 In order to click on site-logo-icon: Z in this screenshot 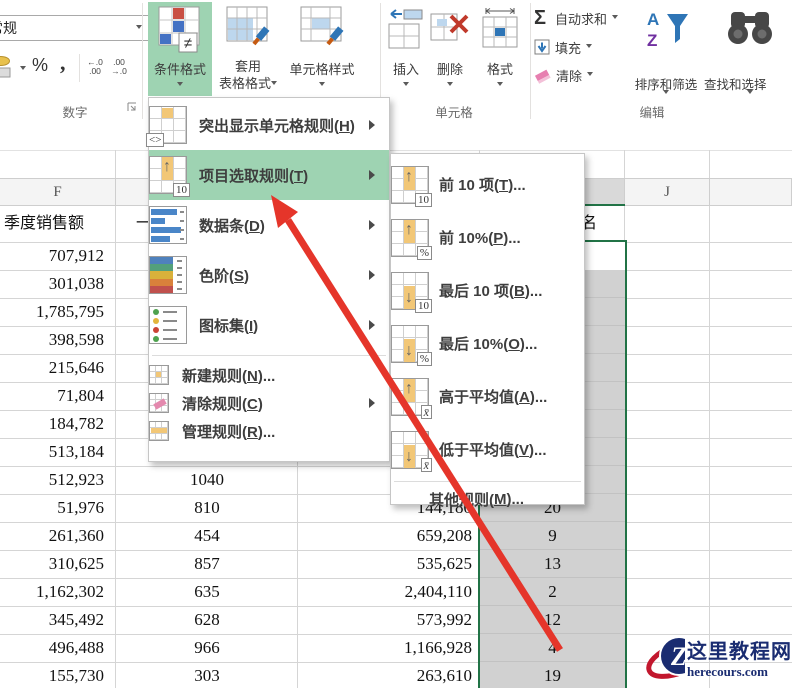, I will do `click(665, 657)`.